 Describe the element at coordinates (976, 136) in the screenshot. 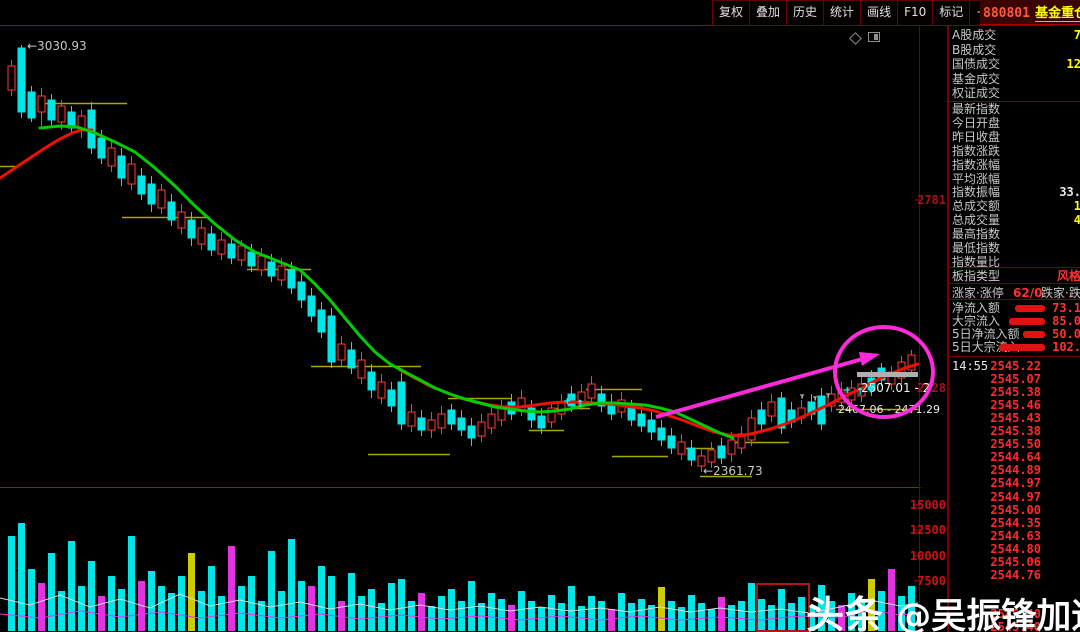

I see `sidebar-label: 昨日收盘` at that location.